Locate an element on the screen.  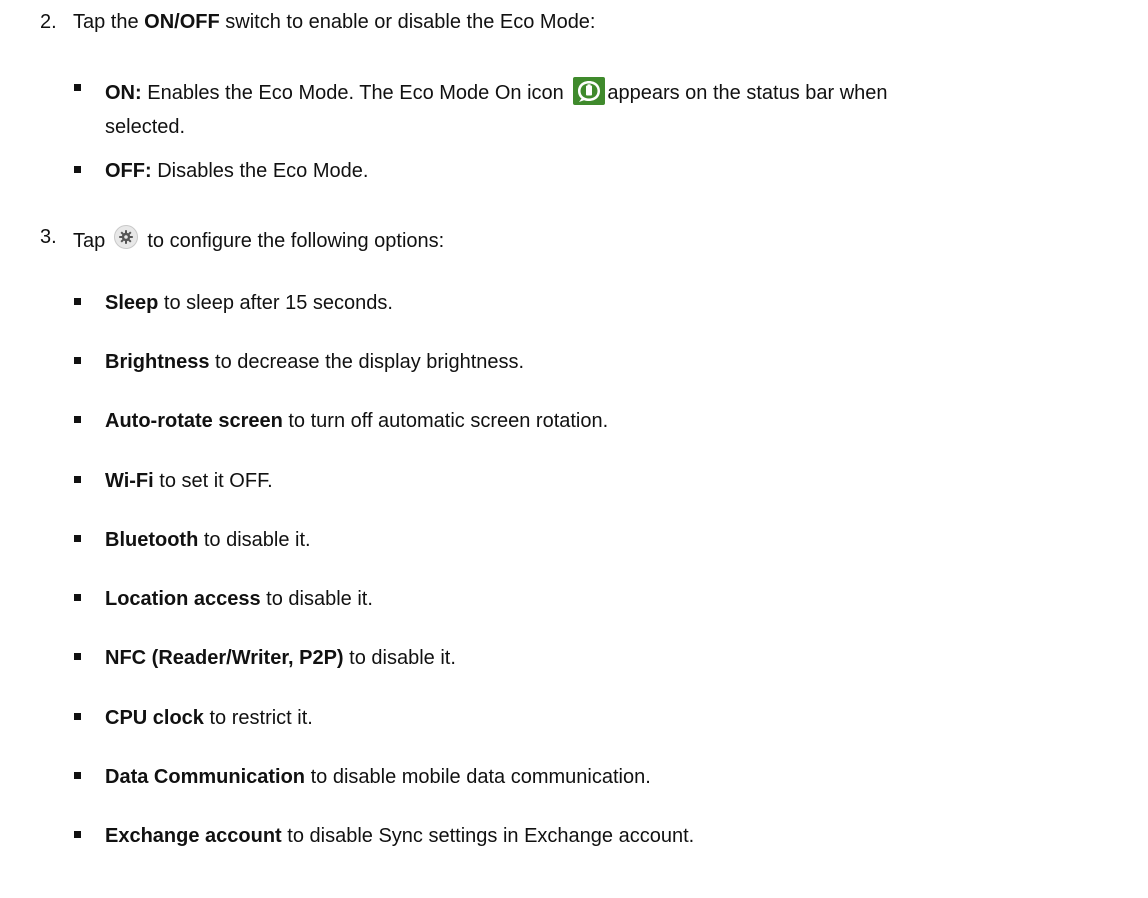
bullet-text: to set it OFF. is located at coordinates (213, 481).